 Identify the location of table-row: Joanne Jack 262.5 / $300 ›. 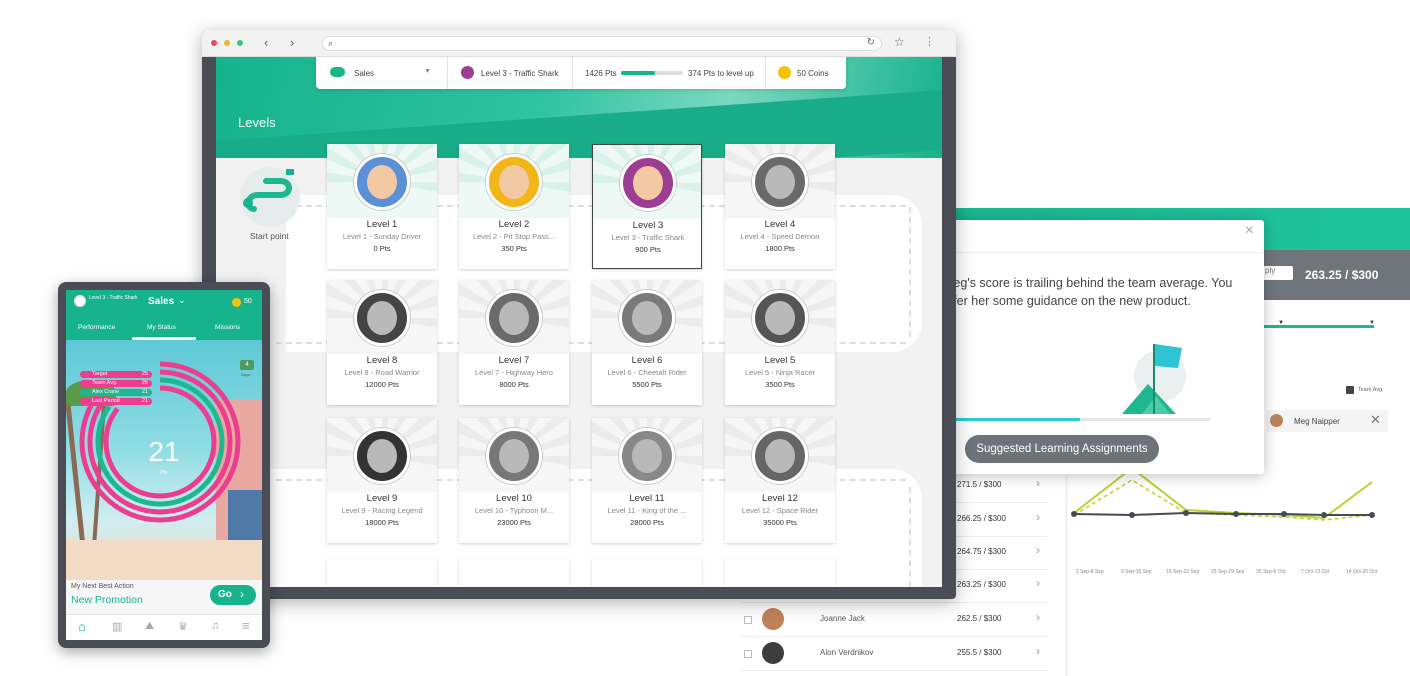
(894, 620).